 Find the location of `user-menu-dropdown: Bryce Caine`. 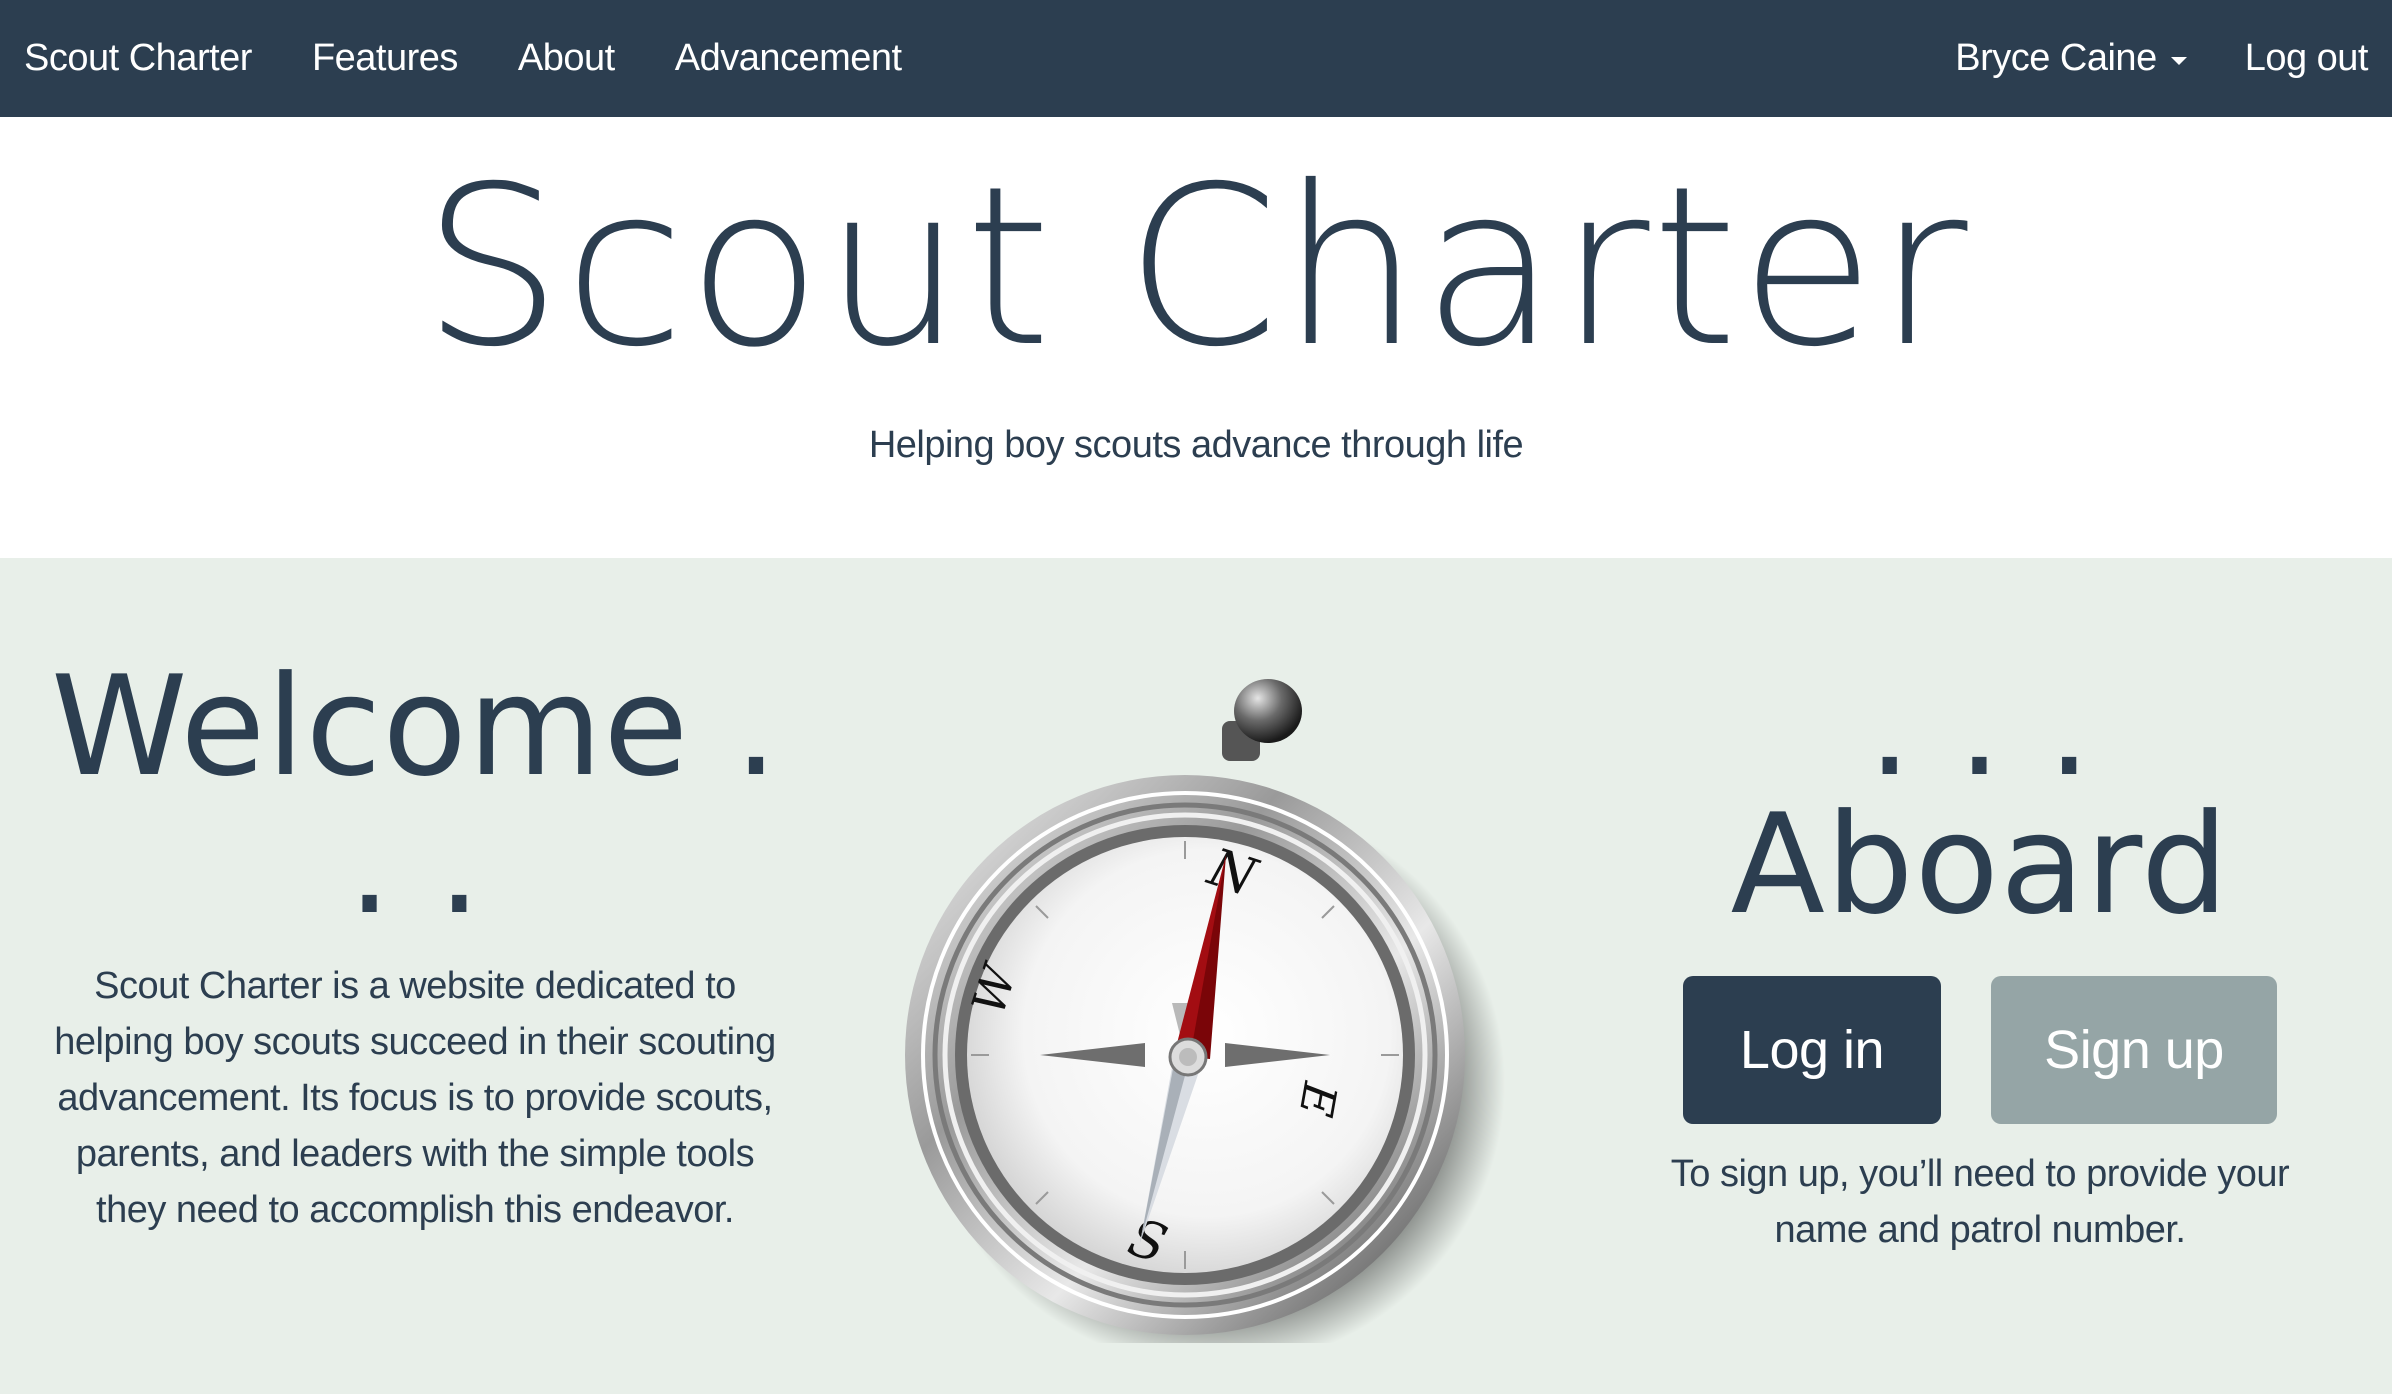

user-menu-dropdown: Bryce Caine is located at coordinates (2071, 58).